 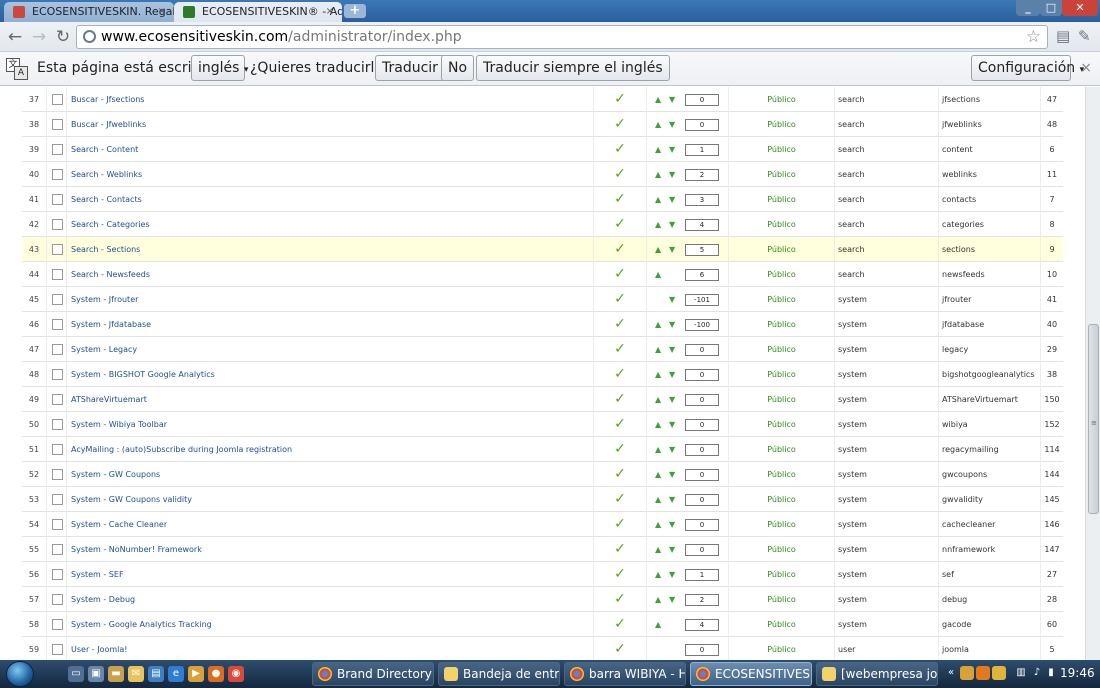 I want to click on tab-ecosensitiveskin-admin: ECOSENSITIVESKIN® - Adm ×, so click(x=258, y=12).